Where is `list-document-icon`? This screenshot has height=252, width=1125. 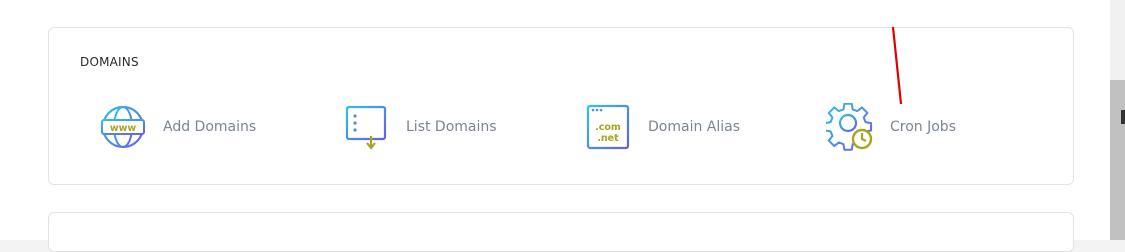 list-document-icon is located at coordinates (366, 127).